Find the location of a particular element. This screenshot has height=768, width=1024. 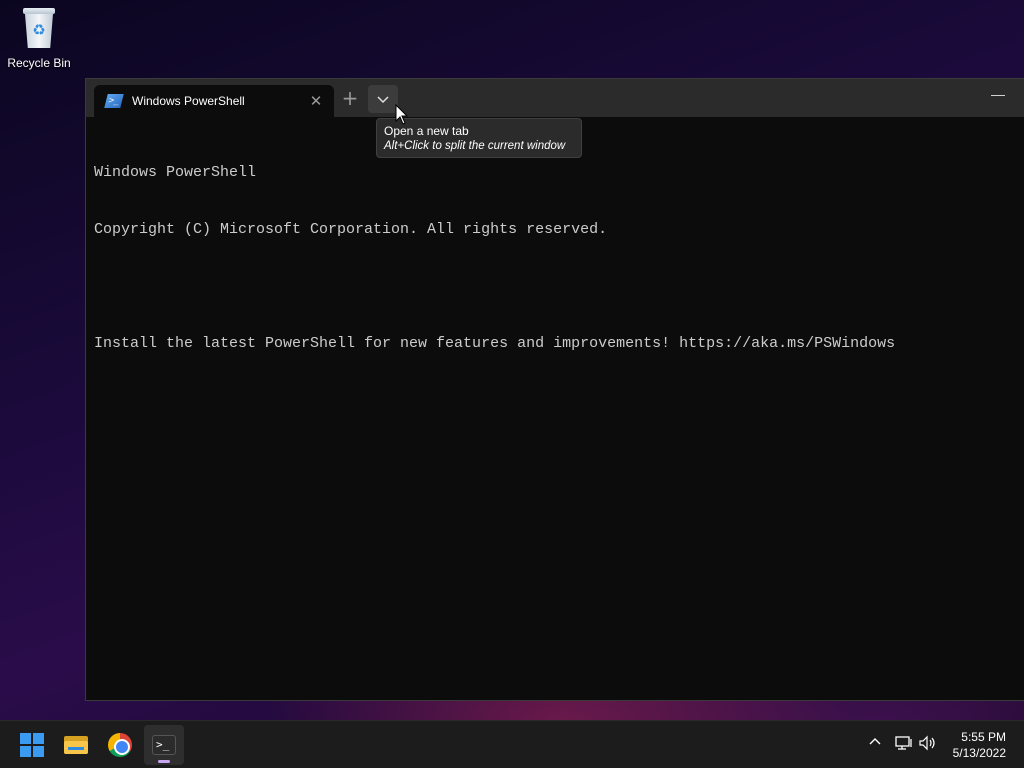

chevron-up-icon is located at coordinates (875, 744).